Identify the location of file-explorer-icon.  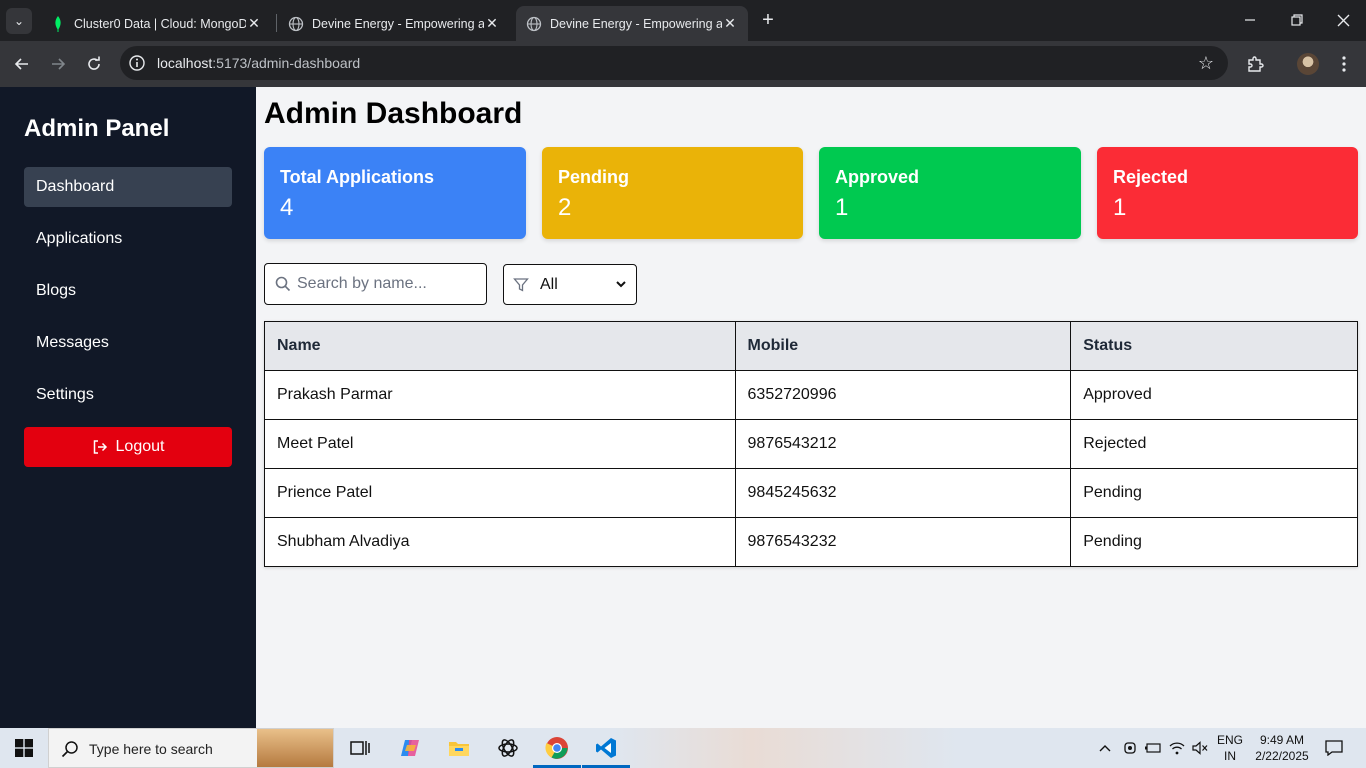
(459, 748).